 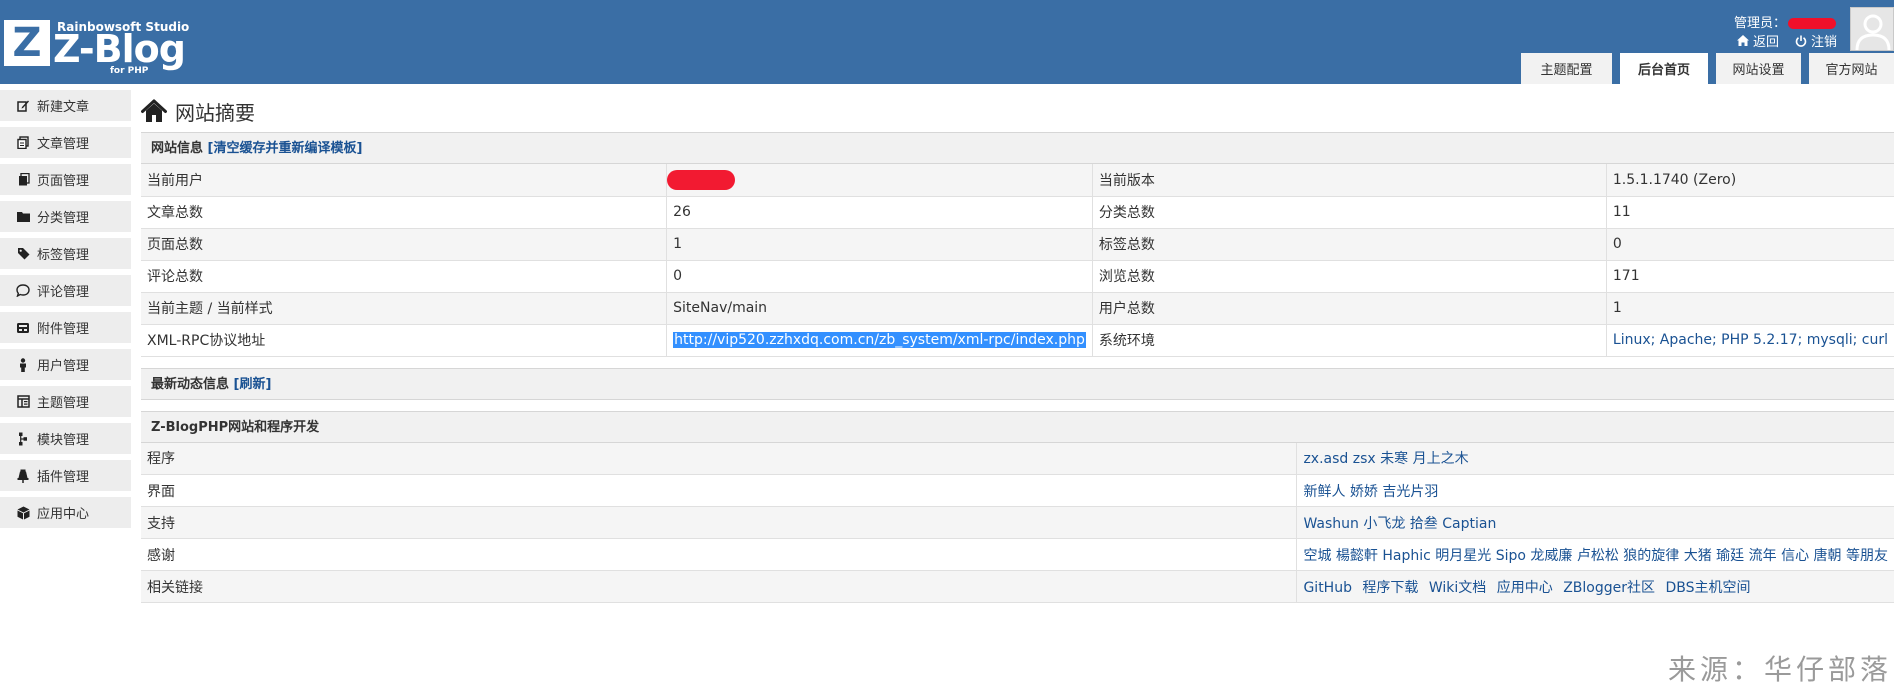 What do you see at coordinates (404, 340) in the screenshot?
I see `info-key: XML-RPC协议地址` at bounding box center [404, 340].